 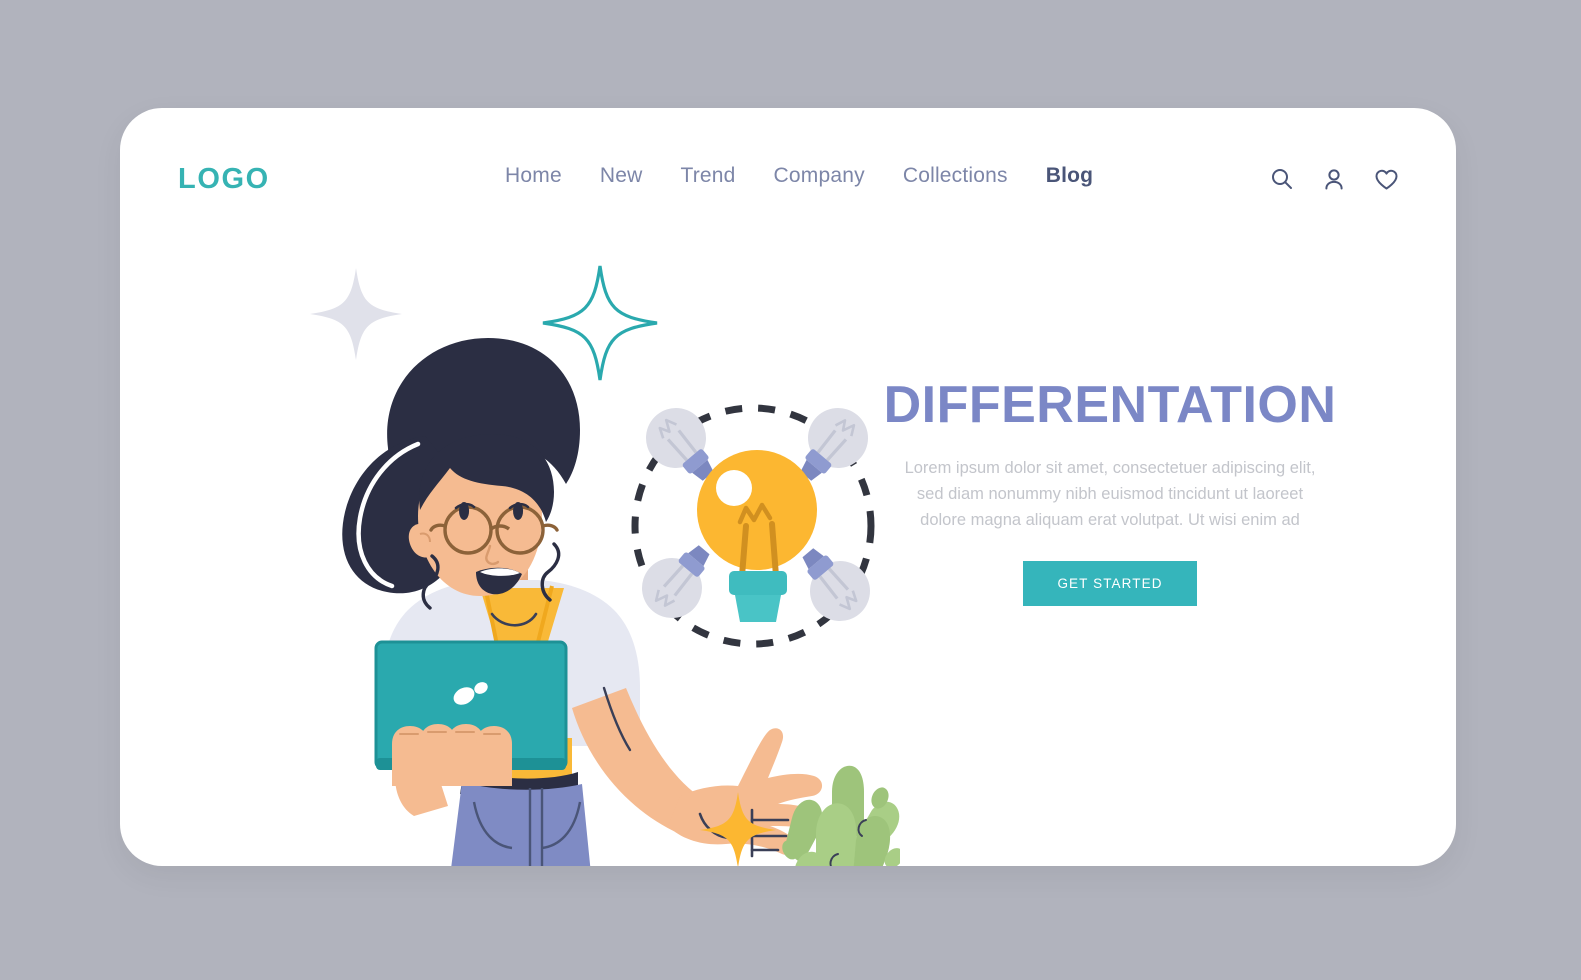 What do you see at coordinates (1110, 583) in the screenshot?
I see `get-started-button: GET STARTED` at bounding box center [1110, 583].